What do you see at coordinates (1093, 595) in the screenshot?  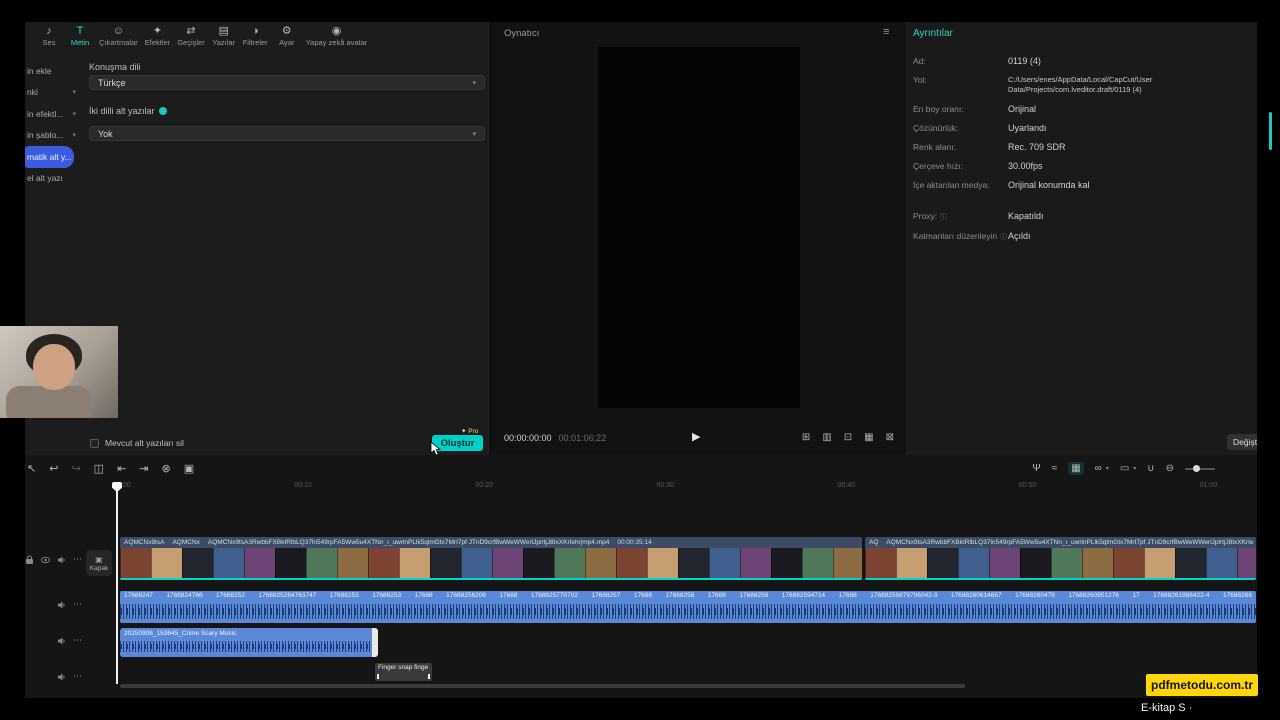 I see `audio-clip-name: 17688260951276` at bounding box center [1093, 595].